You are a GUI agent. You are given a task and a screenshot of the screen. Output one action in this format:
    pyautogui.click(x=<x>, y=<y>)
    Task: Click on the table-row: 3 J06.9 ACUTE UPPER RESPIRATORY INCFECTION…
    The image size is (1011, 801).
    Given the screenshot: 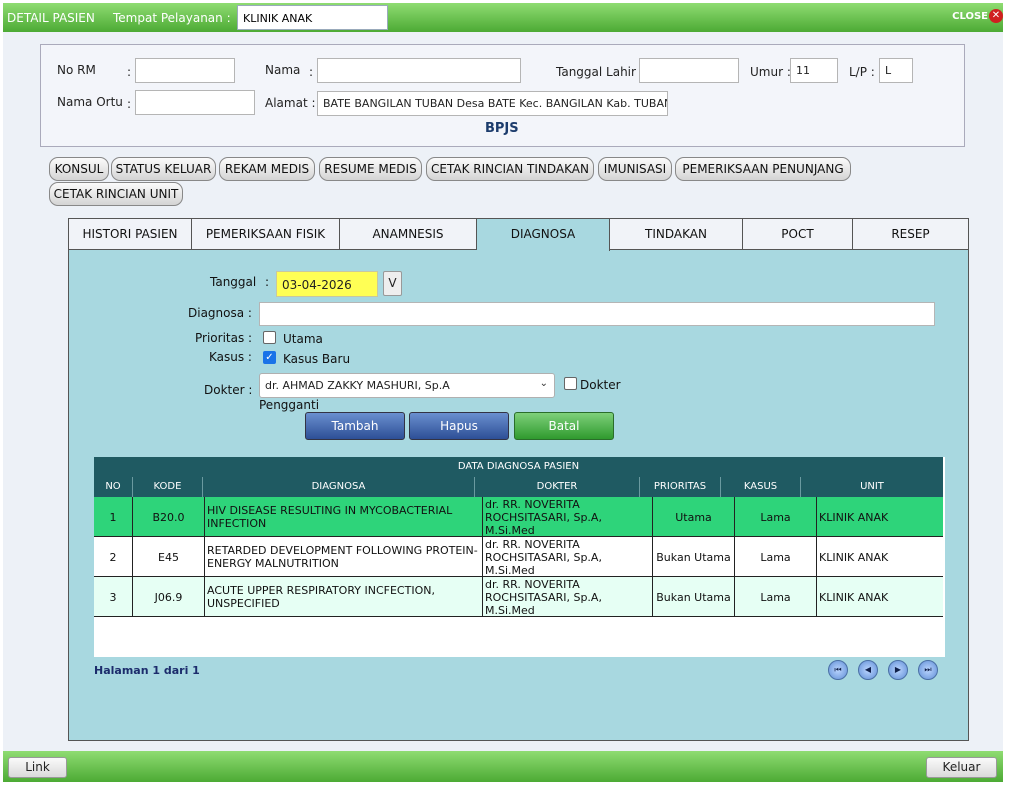 What is the action you would take?
    pyautogui.click(x=518, y=597)
    